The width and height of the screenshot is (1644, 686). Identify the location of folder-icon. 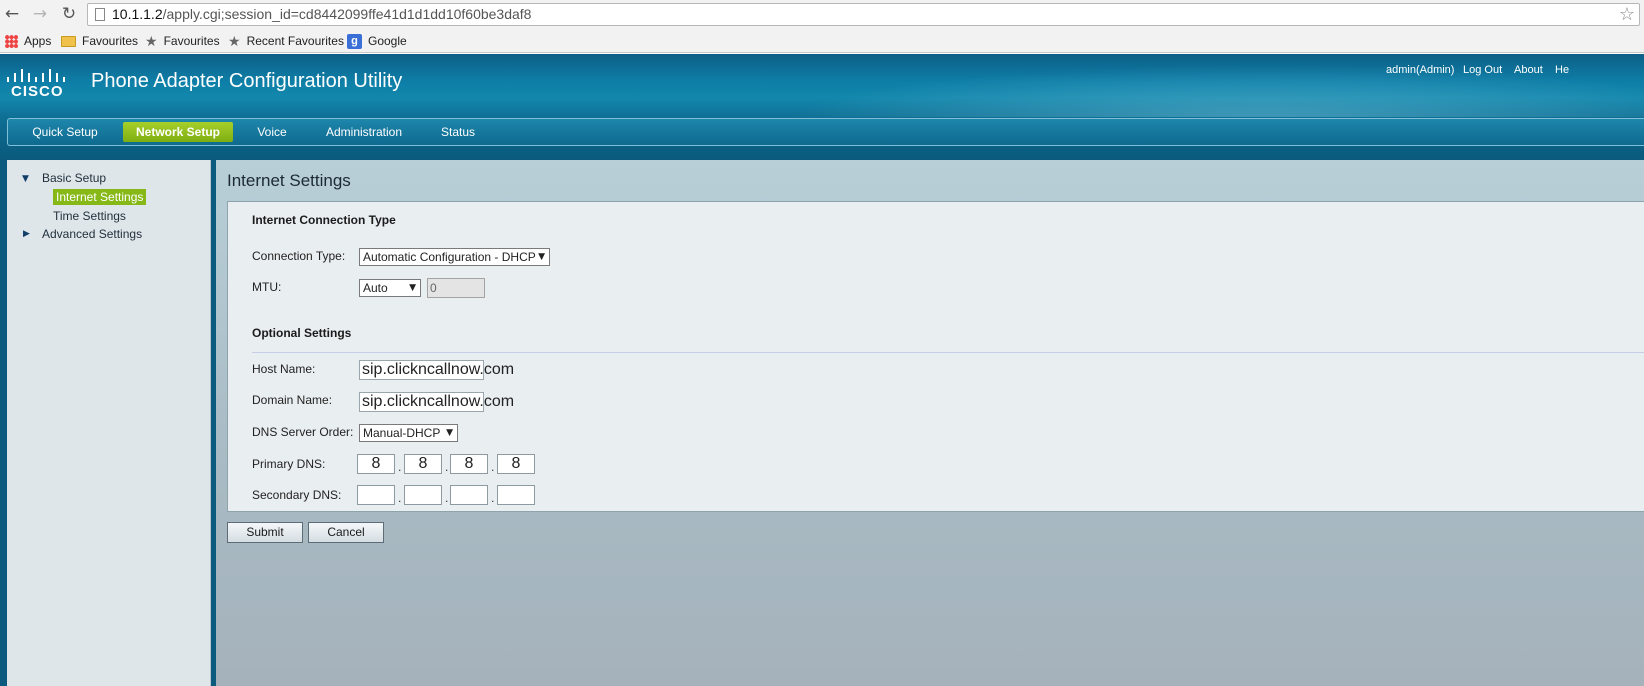
(68, 42).